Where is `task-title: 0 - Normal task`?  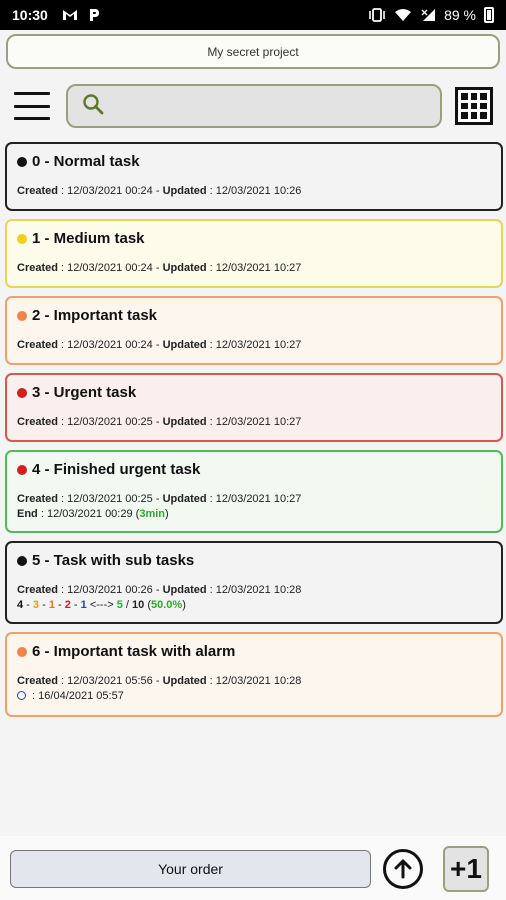 task-title: 0 - Normal task is located at coordinates (86, 161).